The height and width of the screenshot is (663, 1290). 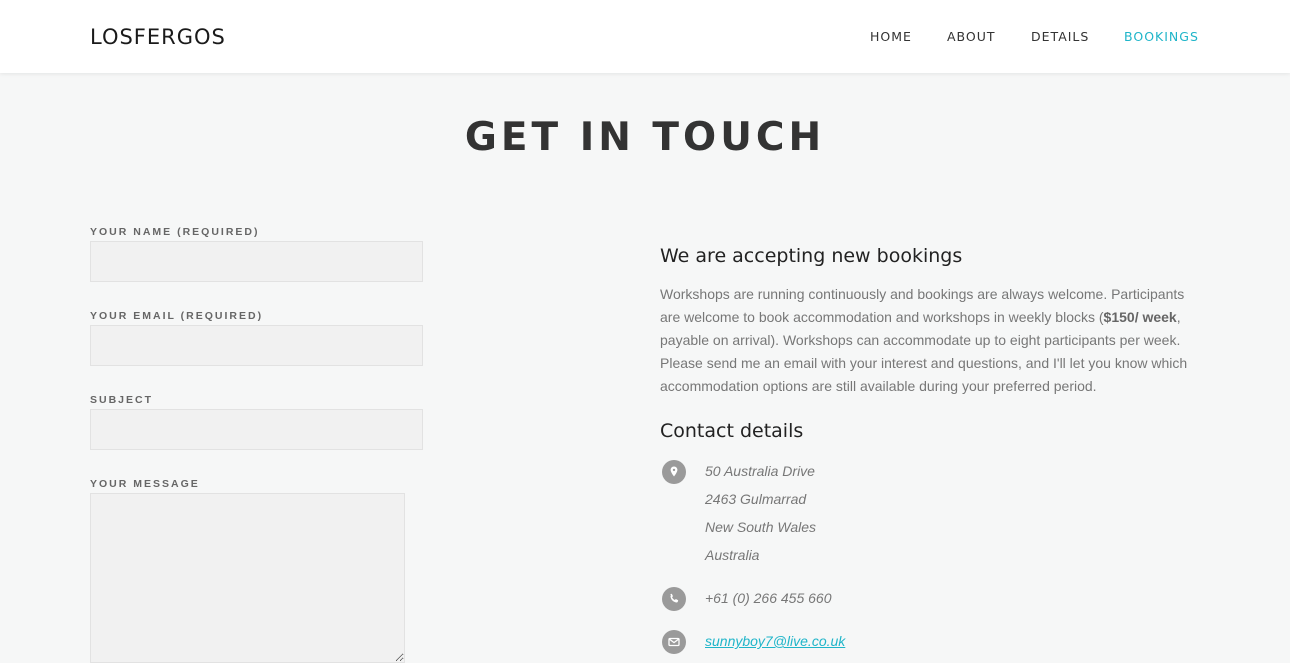 I want to click on address-line-2: 2463 Gulmarrad, so click(x=756, y=499).